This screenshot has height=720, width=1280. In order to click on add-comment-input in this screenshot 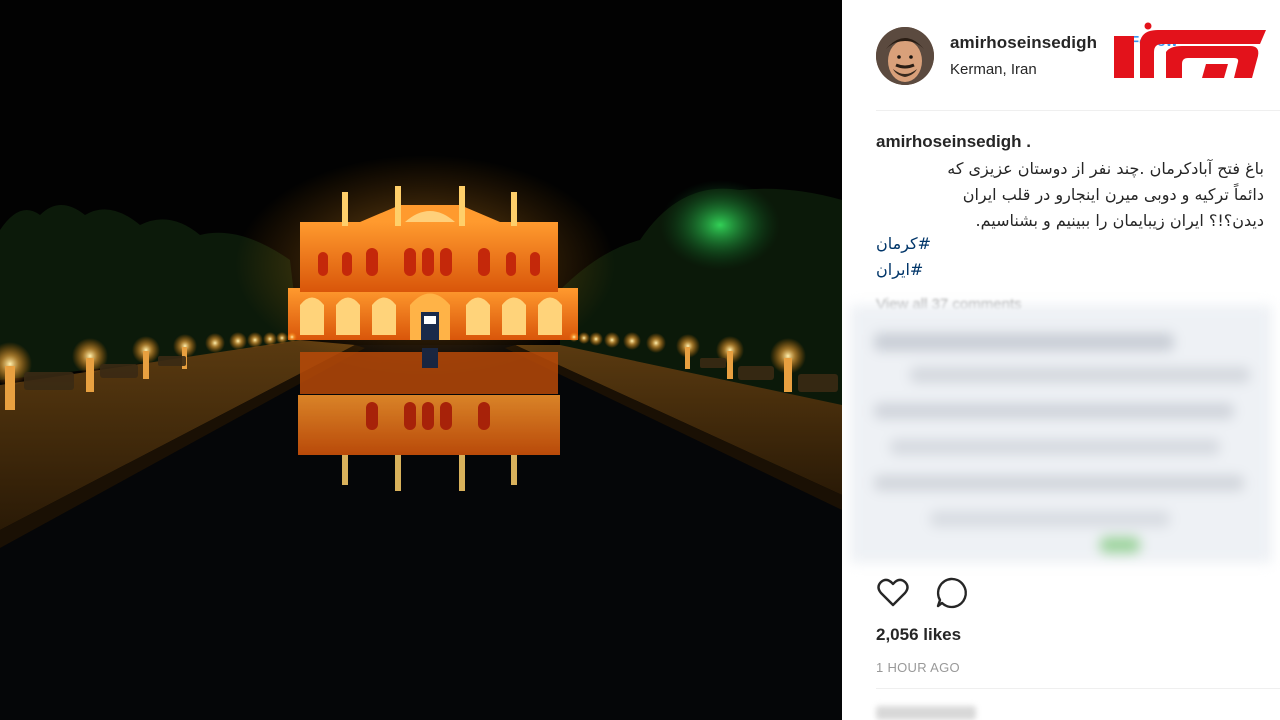, I will do `click(926, 713)`.